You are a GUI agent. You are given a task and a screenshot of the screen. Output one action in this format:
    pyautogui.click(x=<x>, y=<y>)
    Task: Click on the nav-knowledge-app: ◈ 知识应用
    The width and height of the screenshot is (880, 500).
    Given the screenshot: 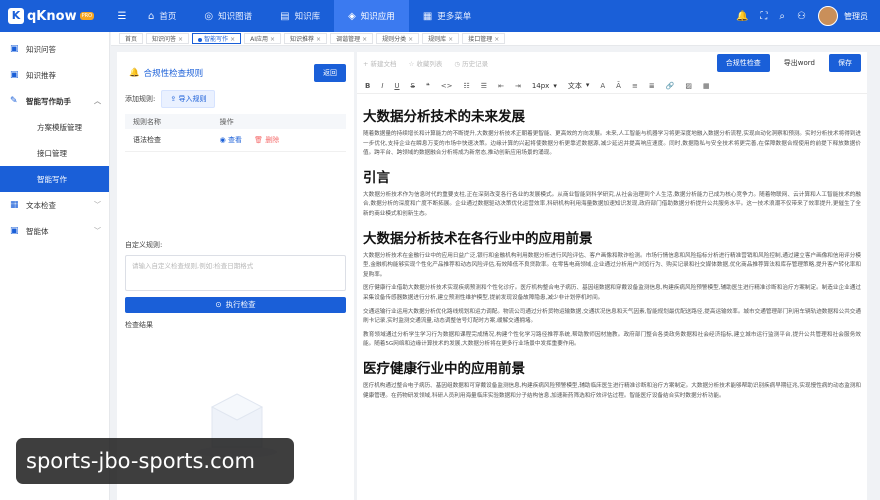 What is the action you would take?
    pyautogui.click(x=371, y=16)
    